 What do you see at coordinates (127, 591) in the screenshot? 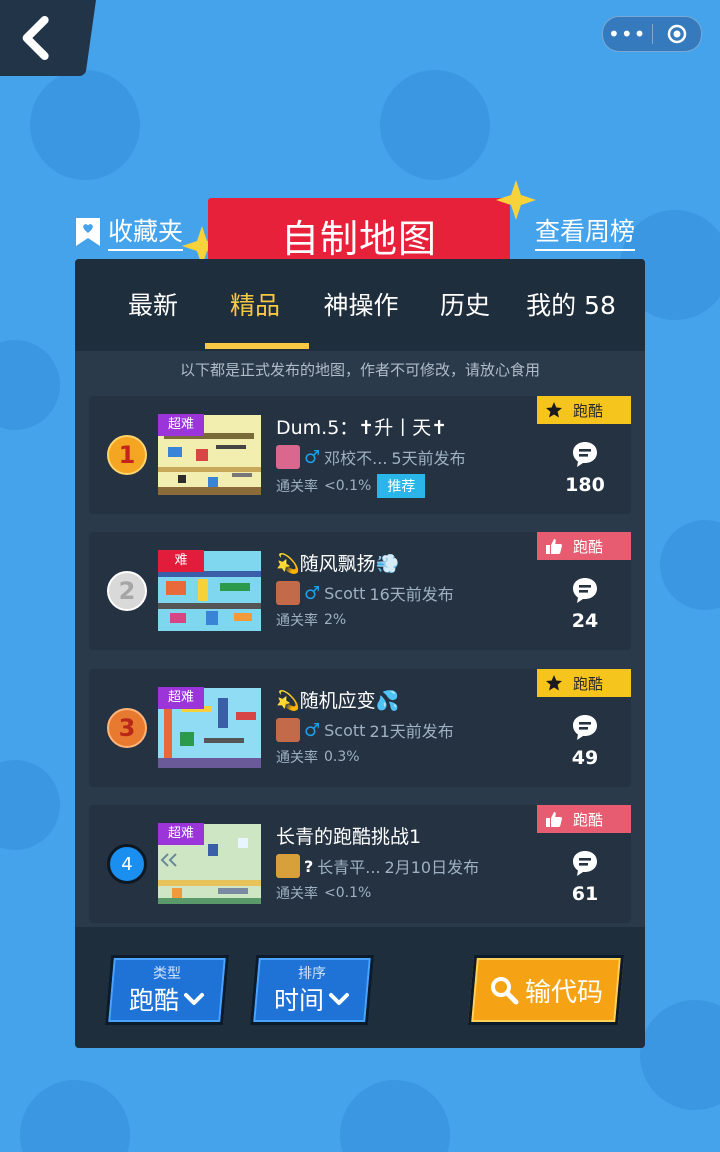
I see `rank-silver-medal: 2` at bounding box center [127, 591].